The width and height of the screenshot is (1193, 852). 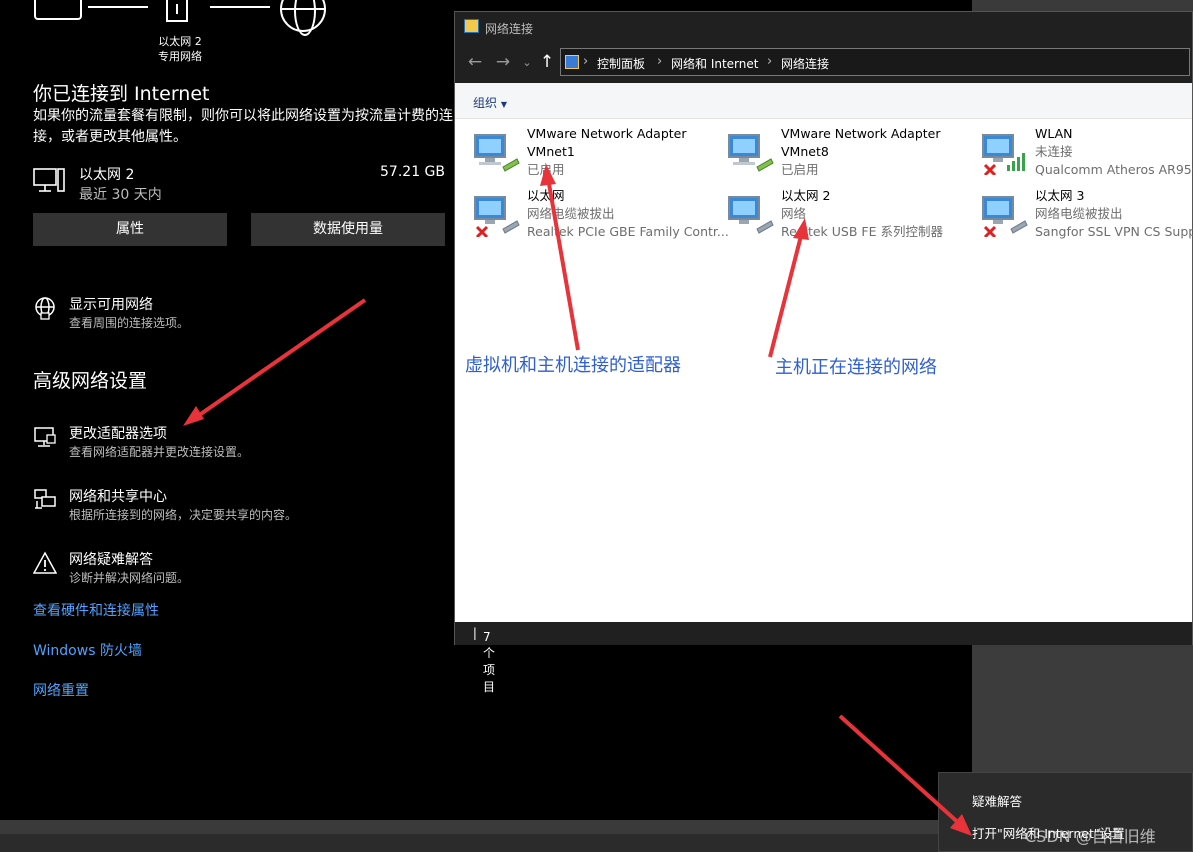 What do you see at coordinates (849, 215) in the screenshot?
I see `adapter-item: 以太网 2 网络 Realtek USB FE 系列控制器` at bounding box center [849, 215].